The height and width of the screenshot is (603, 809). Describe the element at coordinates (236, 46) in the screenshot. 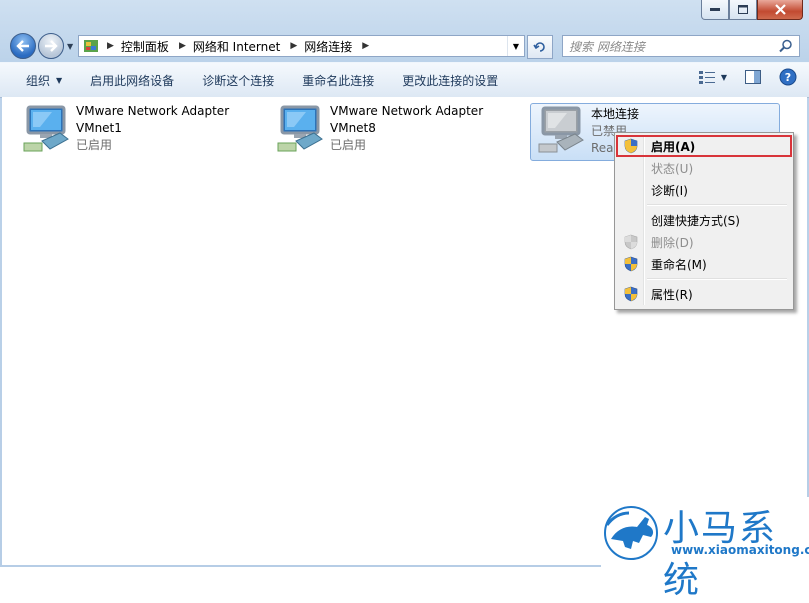

I see `breadcrumb-network-internet: 网络和 Internet` at that location.